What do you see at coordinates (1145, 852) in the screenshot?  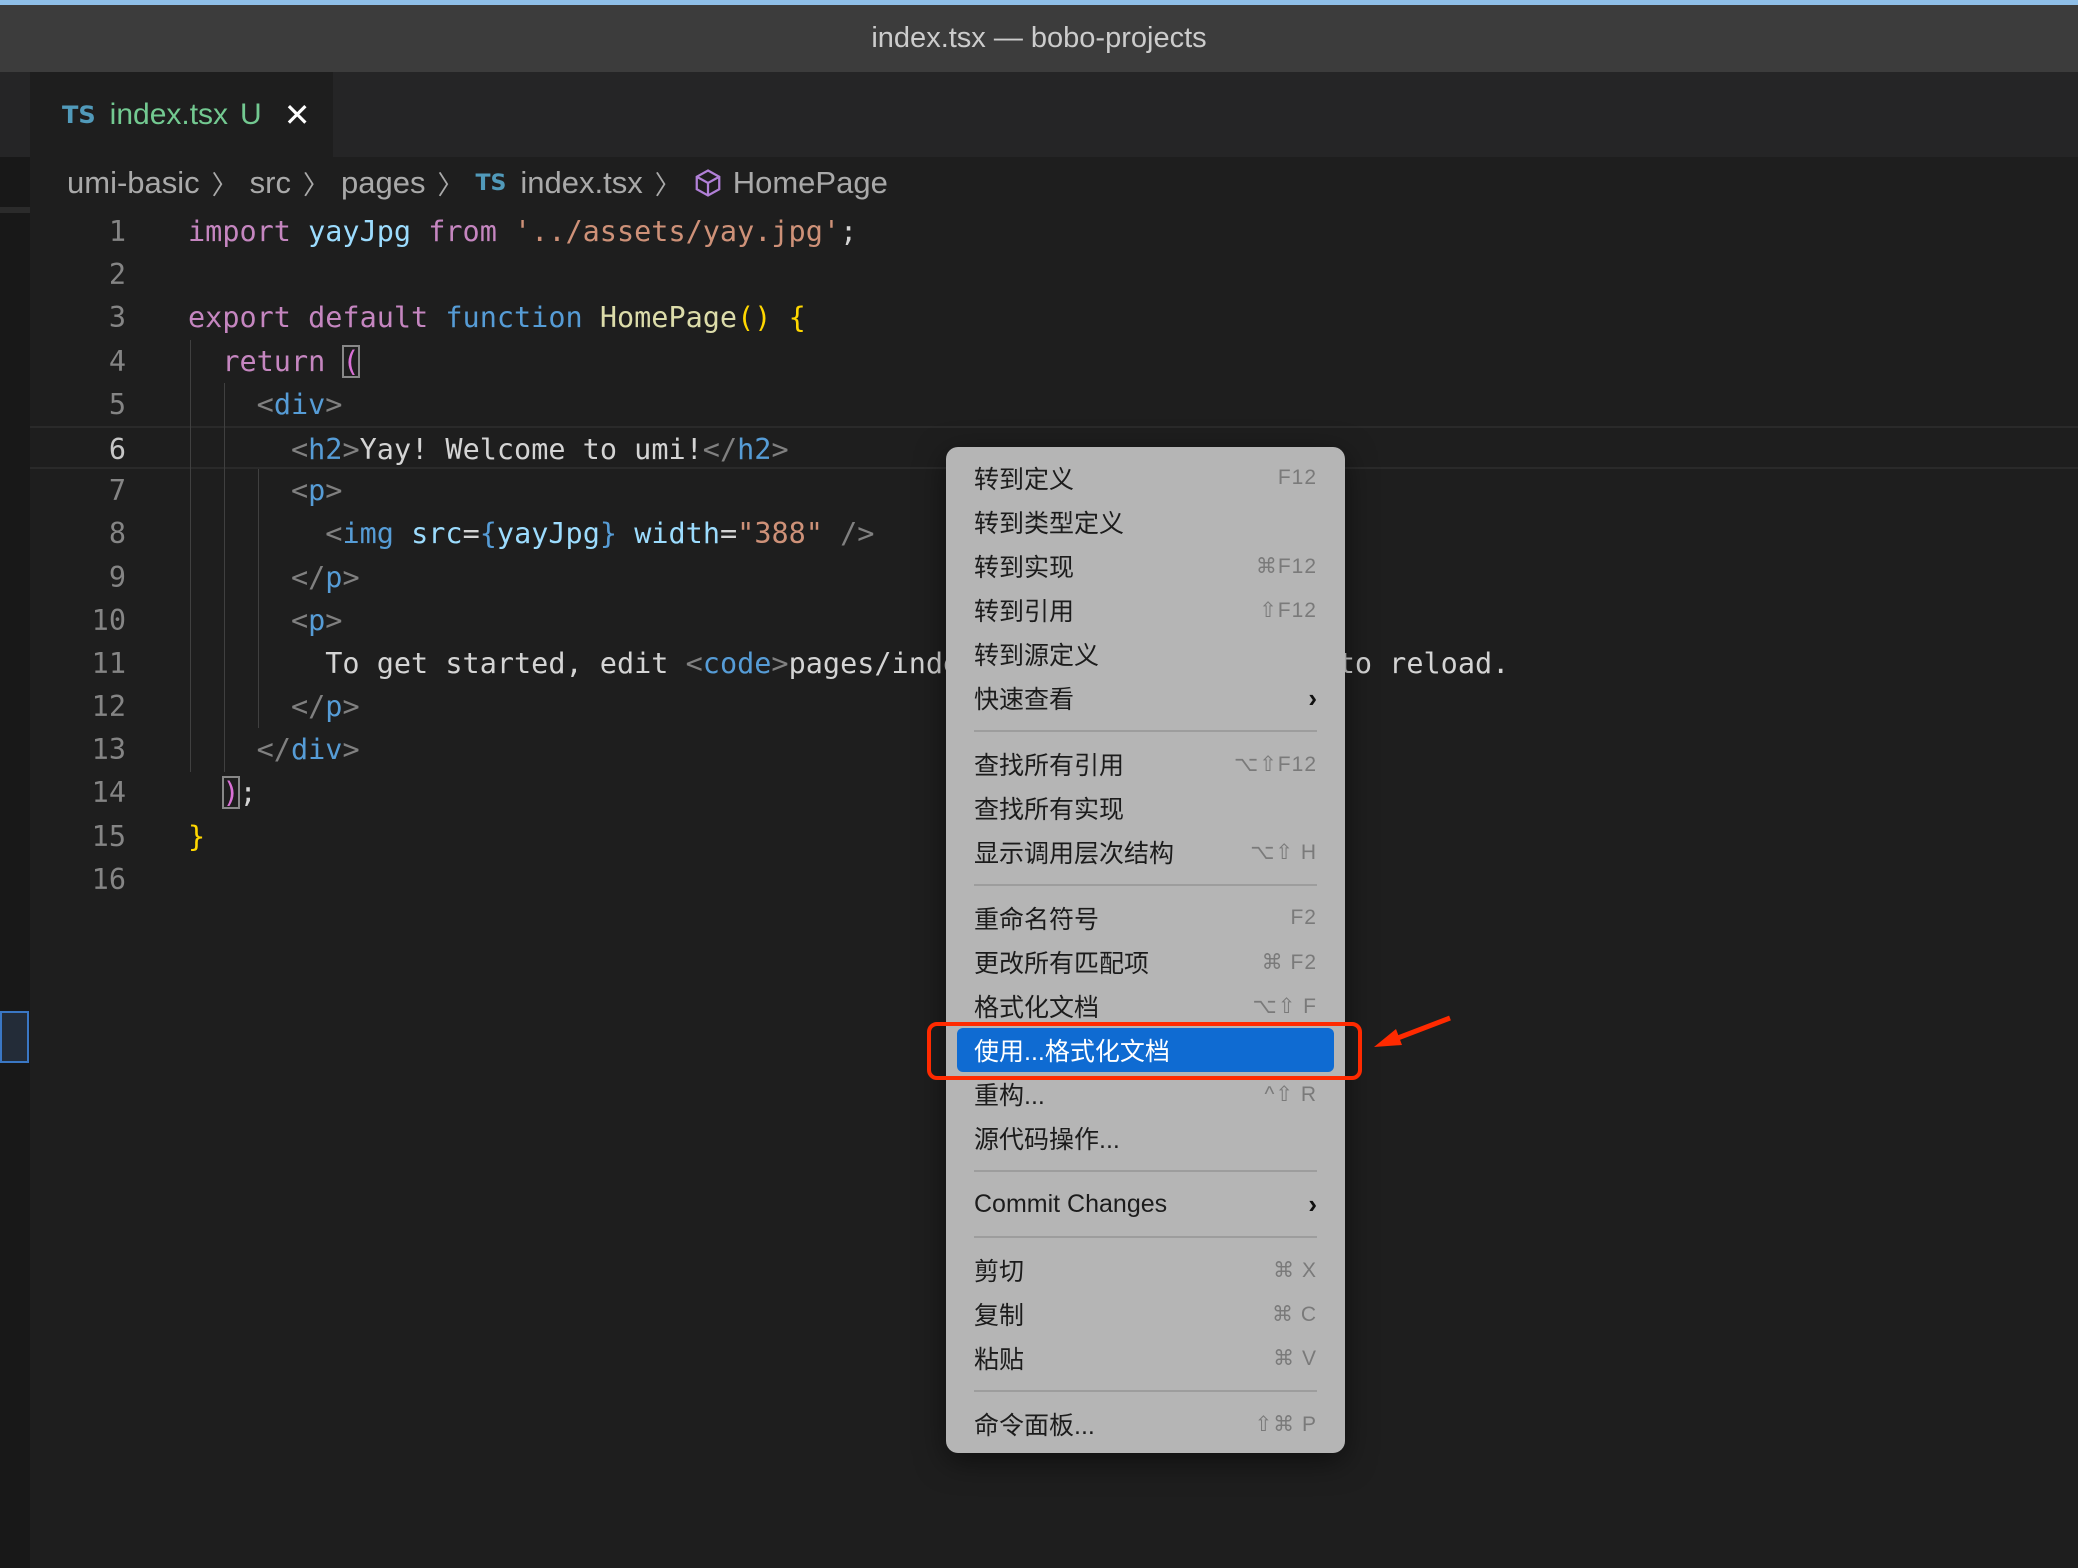 I see `menu-item: 显示调用层次结构 ⌥⇧ H` at bounding box center [1145, 852].